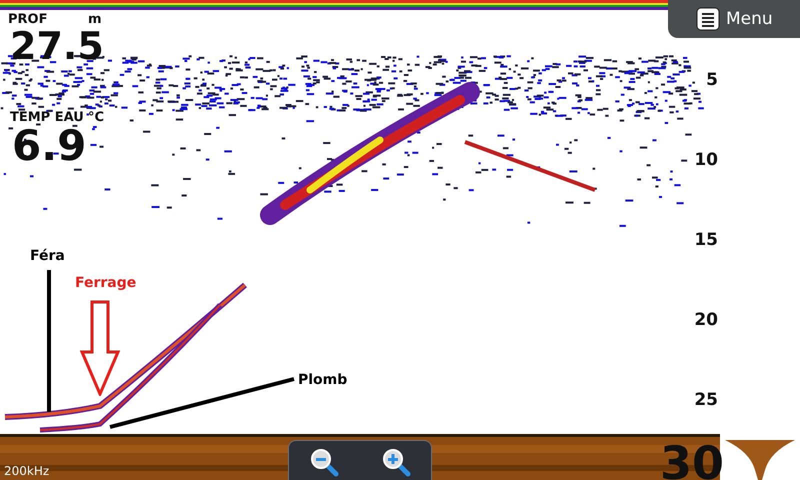 The image size is (800, 480). I want to click on annotation-label: Plomb, so click(323, 380).